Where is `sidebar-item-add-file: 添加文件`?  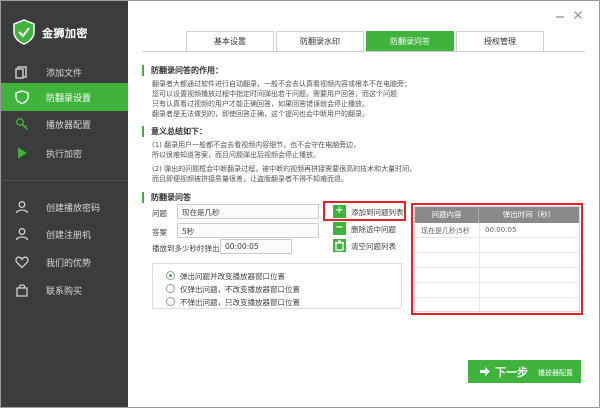 sidebar-item-add-file: 添加文件 is located at coordinates (64, 72).